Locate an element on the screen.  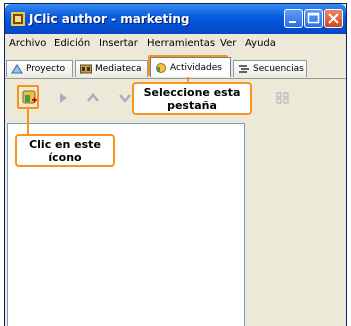
tab-label: Proyecto is located at coordinates (46, 69).